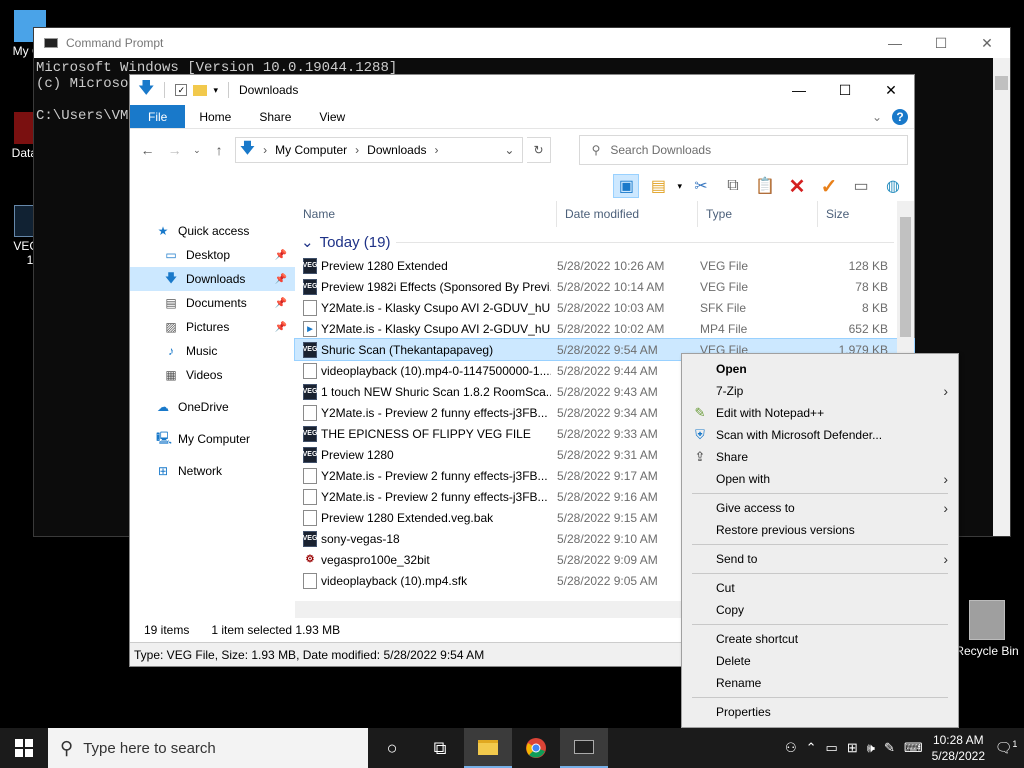 This screenshot has width=1024, height=768. I want to click on column-name: Name, so click(426, 214).